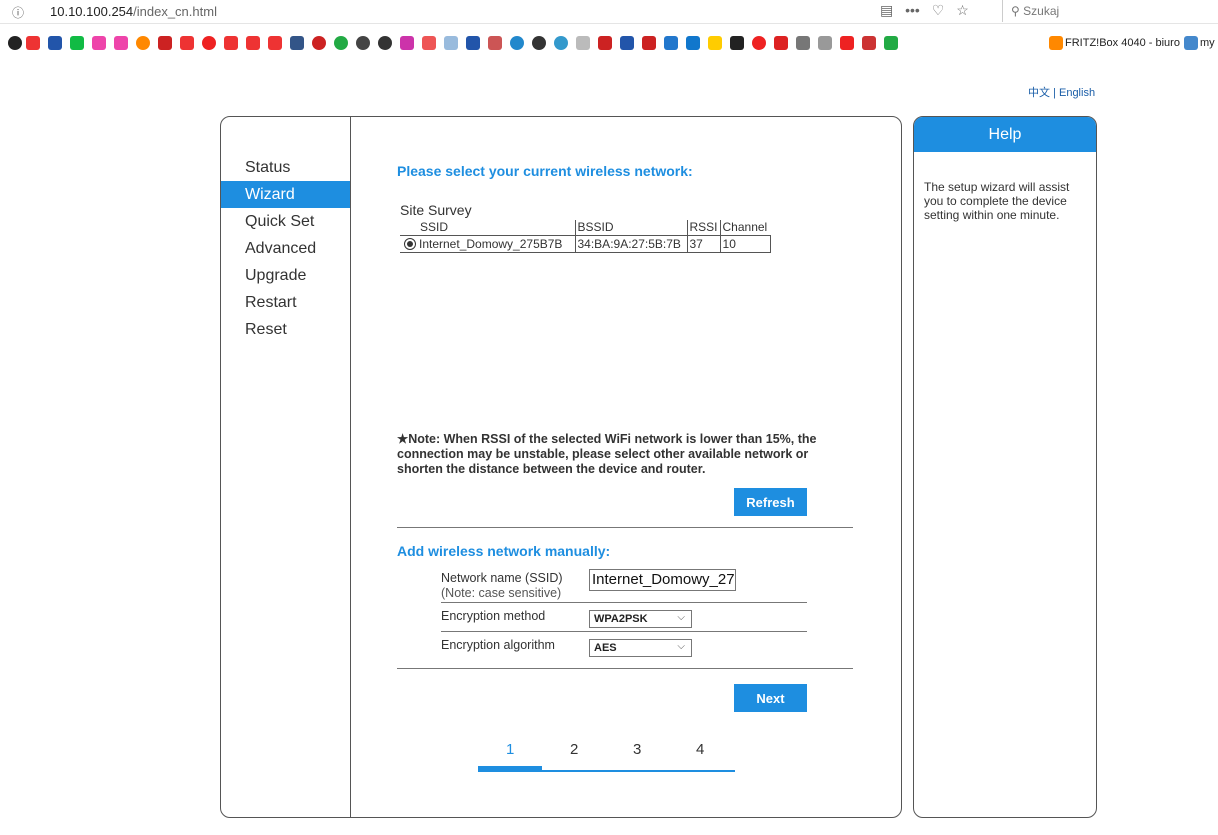 The height and width of the screenshot is (835, 1218). I want to click on play-icon, so click(803, 43).